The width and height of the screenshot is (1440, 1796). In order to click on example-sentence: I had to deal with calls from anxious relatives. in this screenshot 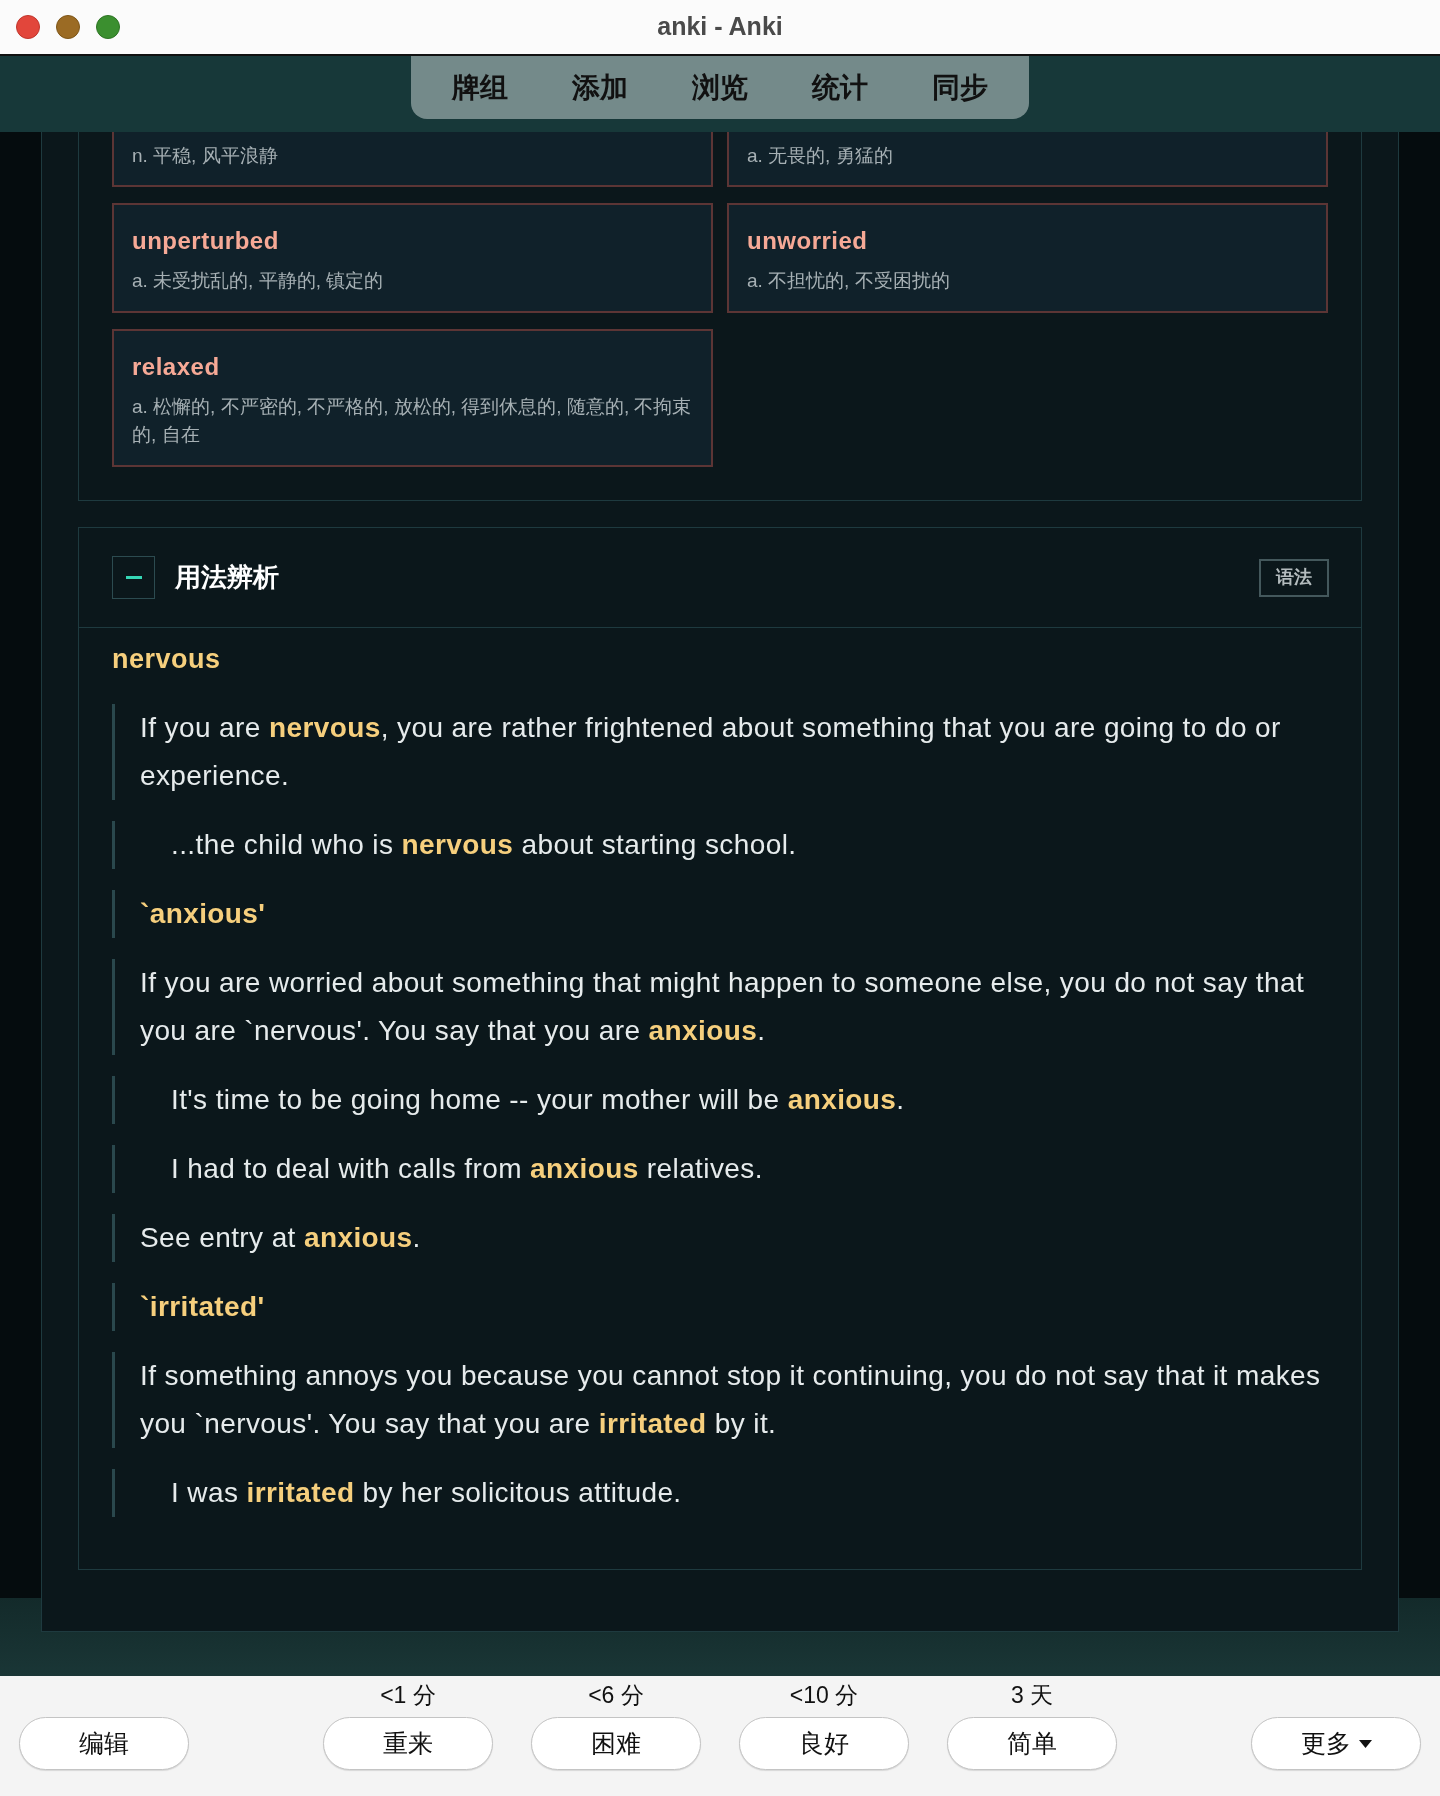, I will do `click(720, 1169)`.